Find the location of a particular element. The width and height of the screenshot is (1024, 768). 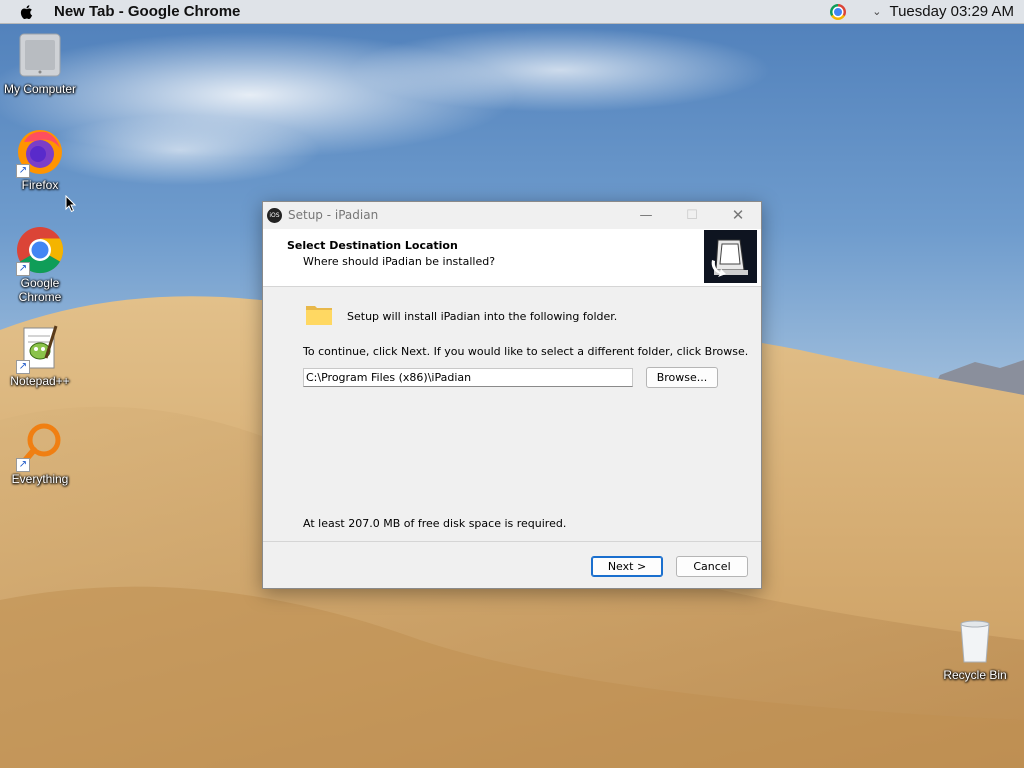

next-button: Next > is located at coordinates (627, 566).